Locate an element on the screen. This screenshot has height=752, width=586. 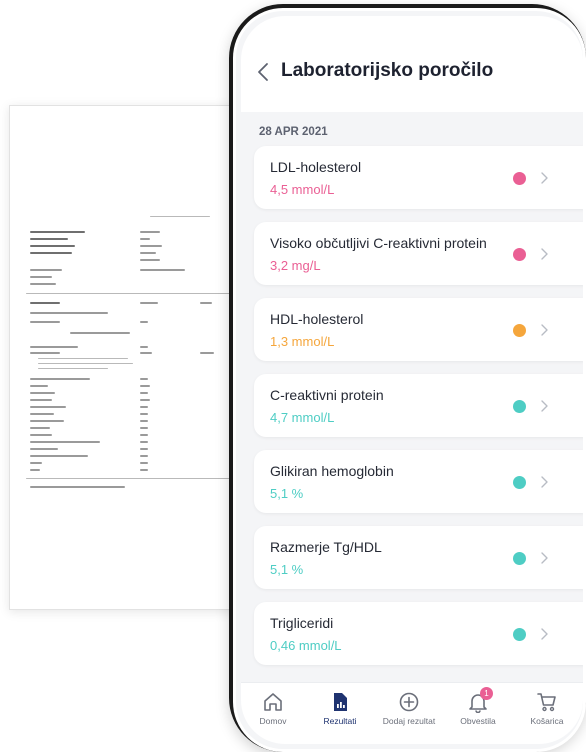
result-name: HDL-holesterol is located at coordinates (317, 319).